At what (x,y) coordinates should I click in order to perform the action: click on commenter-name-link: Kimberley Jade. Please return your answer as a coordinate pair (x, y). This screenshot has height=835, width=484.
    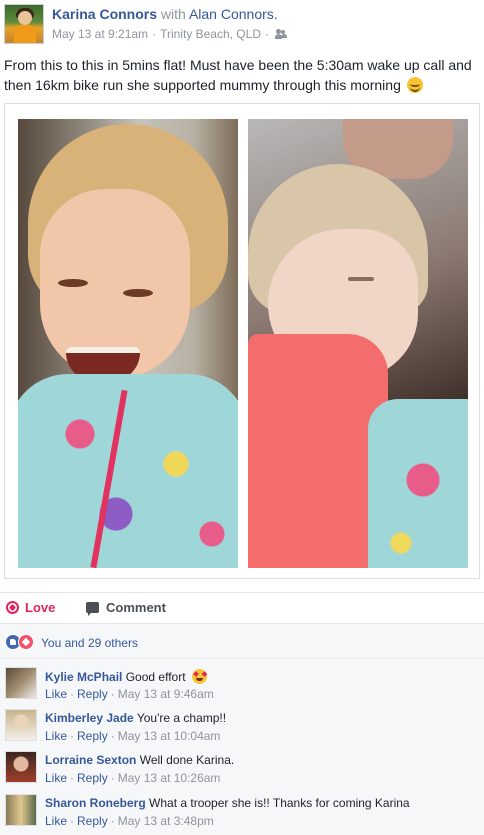
    Looking at the image, I should click on (89, 718).